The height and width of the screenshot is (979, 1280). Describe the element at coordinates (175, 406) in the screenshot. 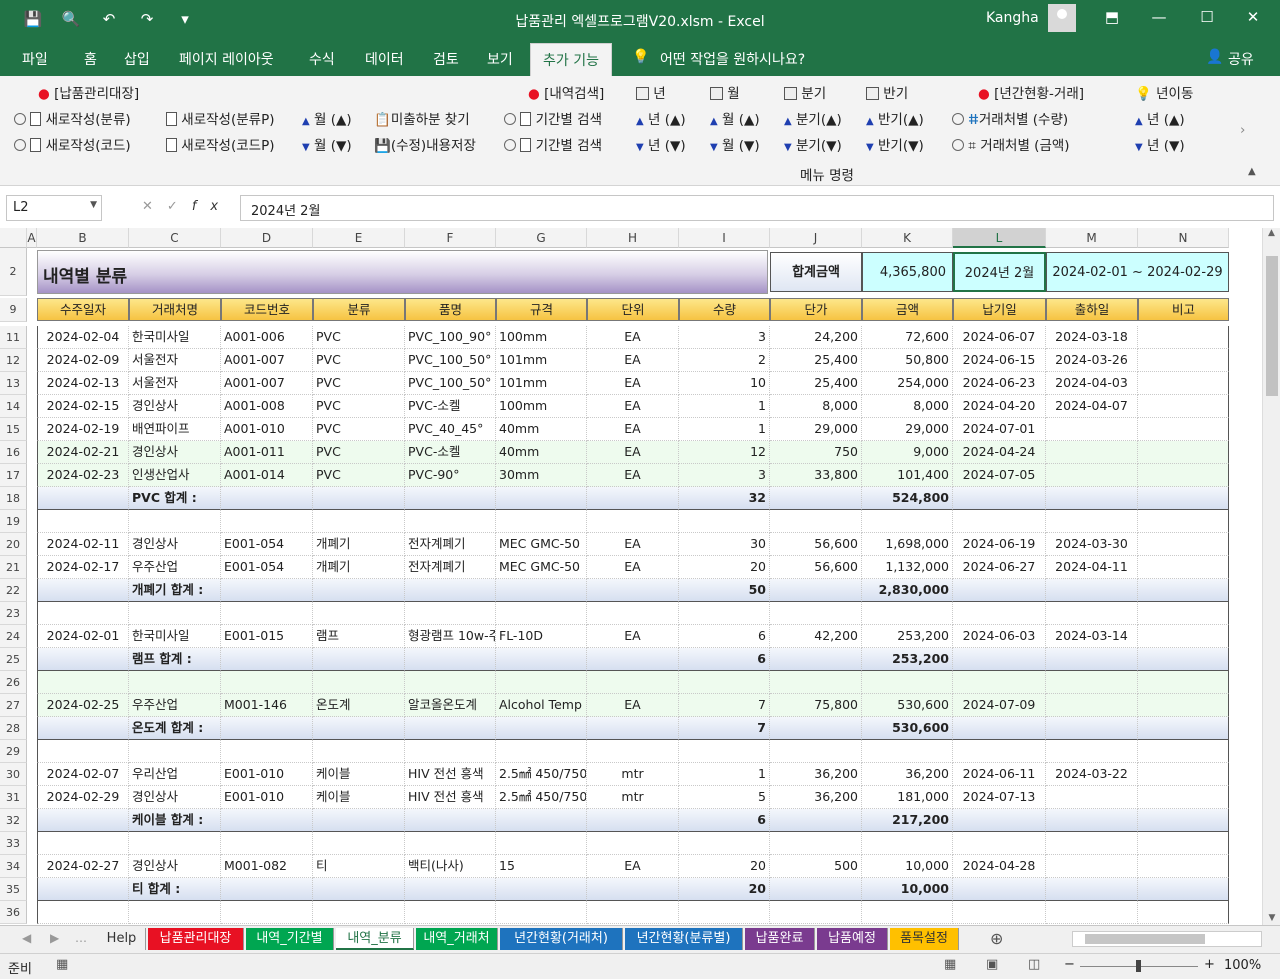

I see `table-cell: 경인상사` at that location.